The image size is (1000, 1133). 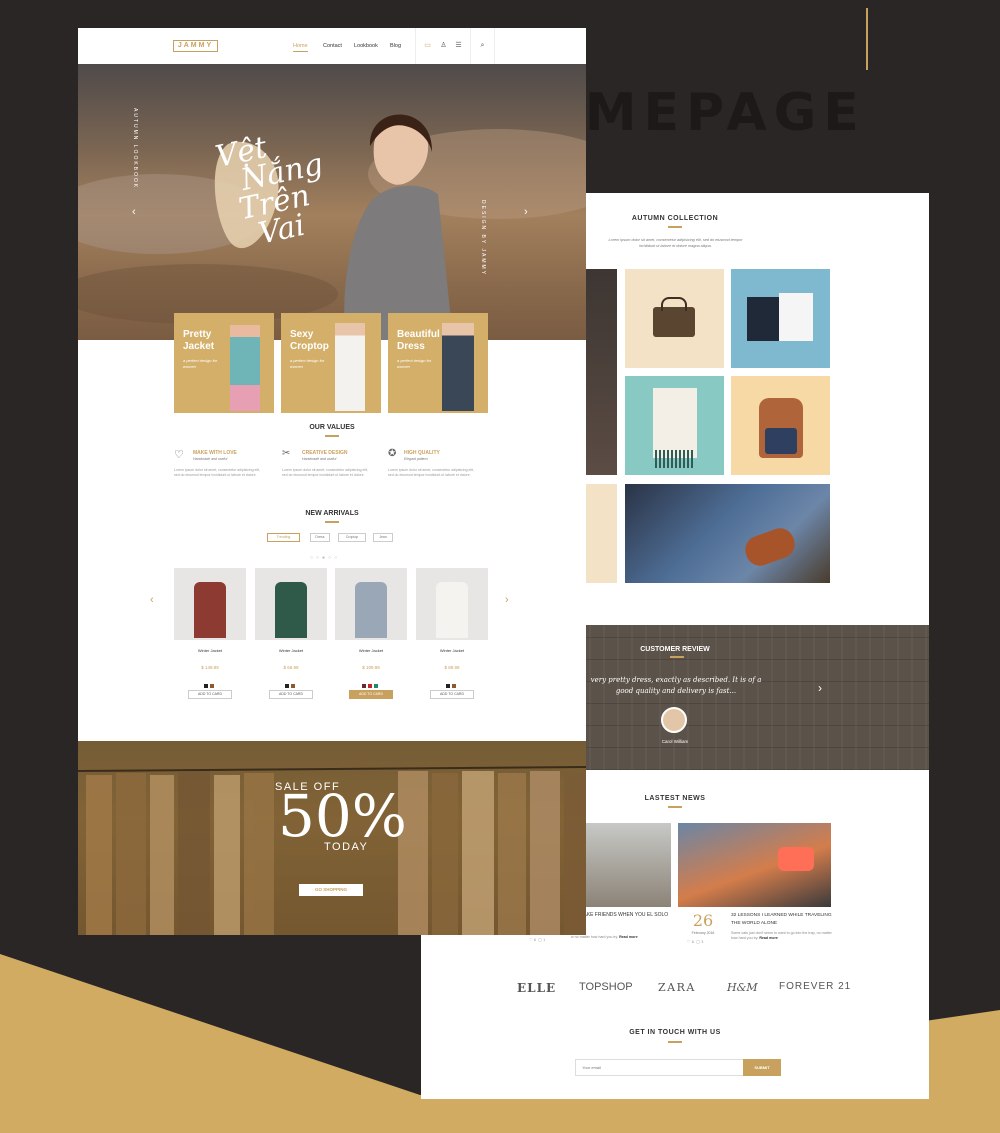 What do you see at coordinates (443, 45) in the screenshot?
I see `user-icon: ♙` at bounding box center [443, 45].